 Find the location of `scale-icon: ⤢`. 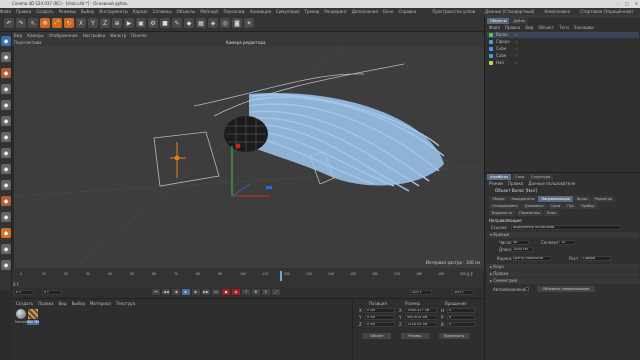

scale-icon: ⤢ is located at coordinates (57, 23).